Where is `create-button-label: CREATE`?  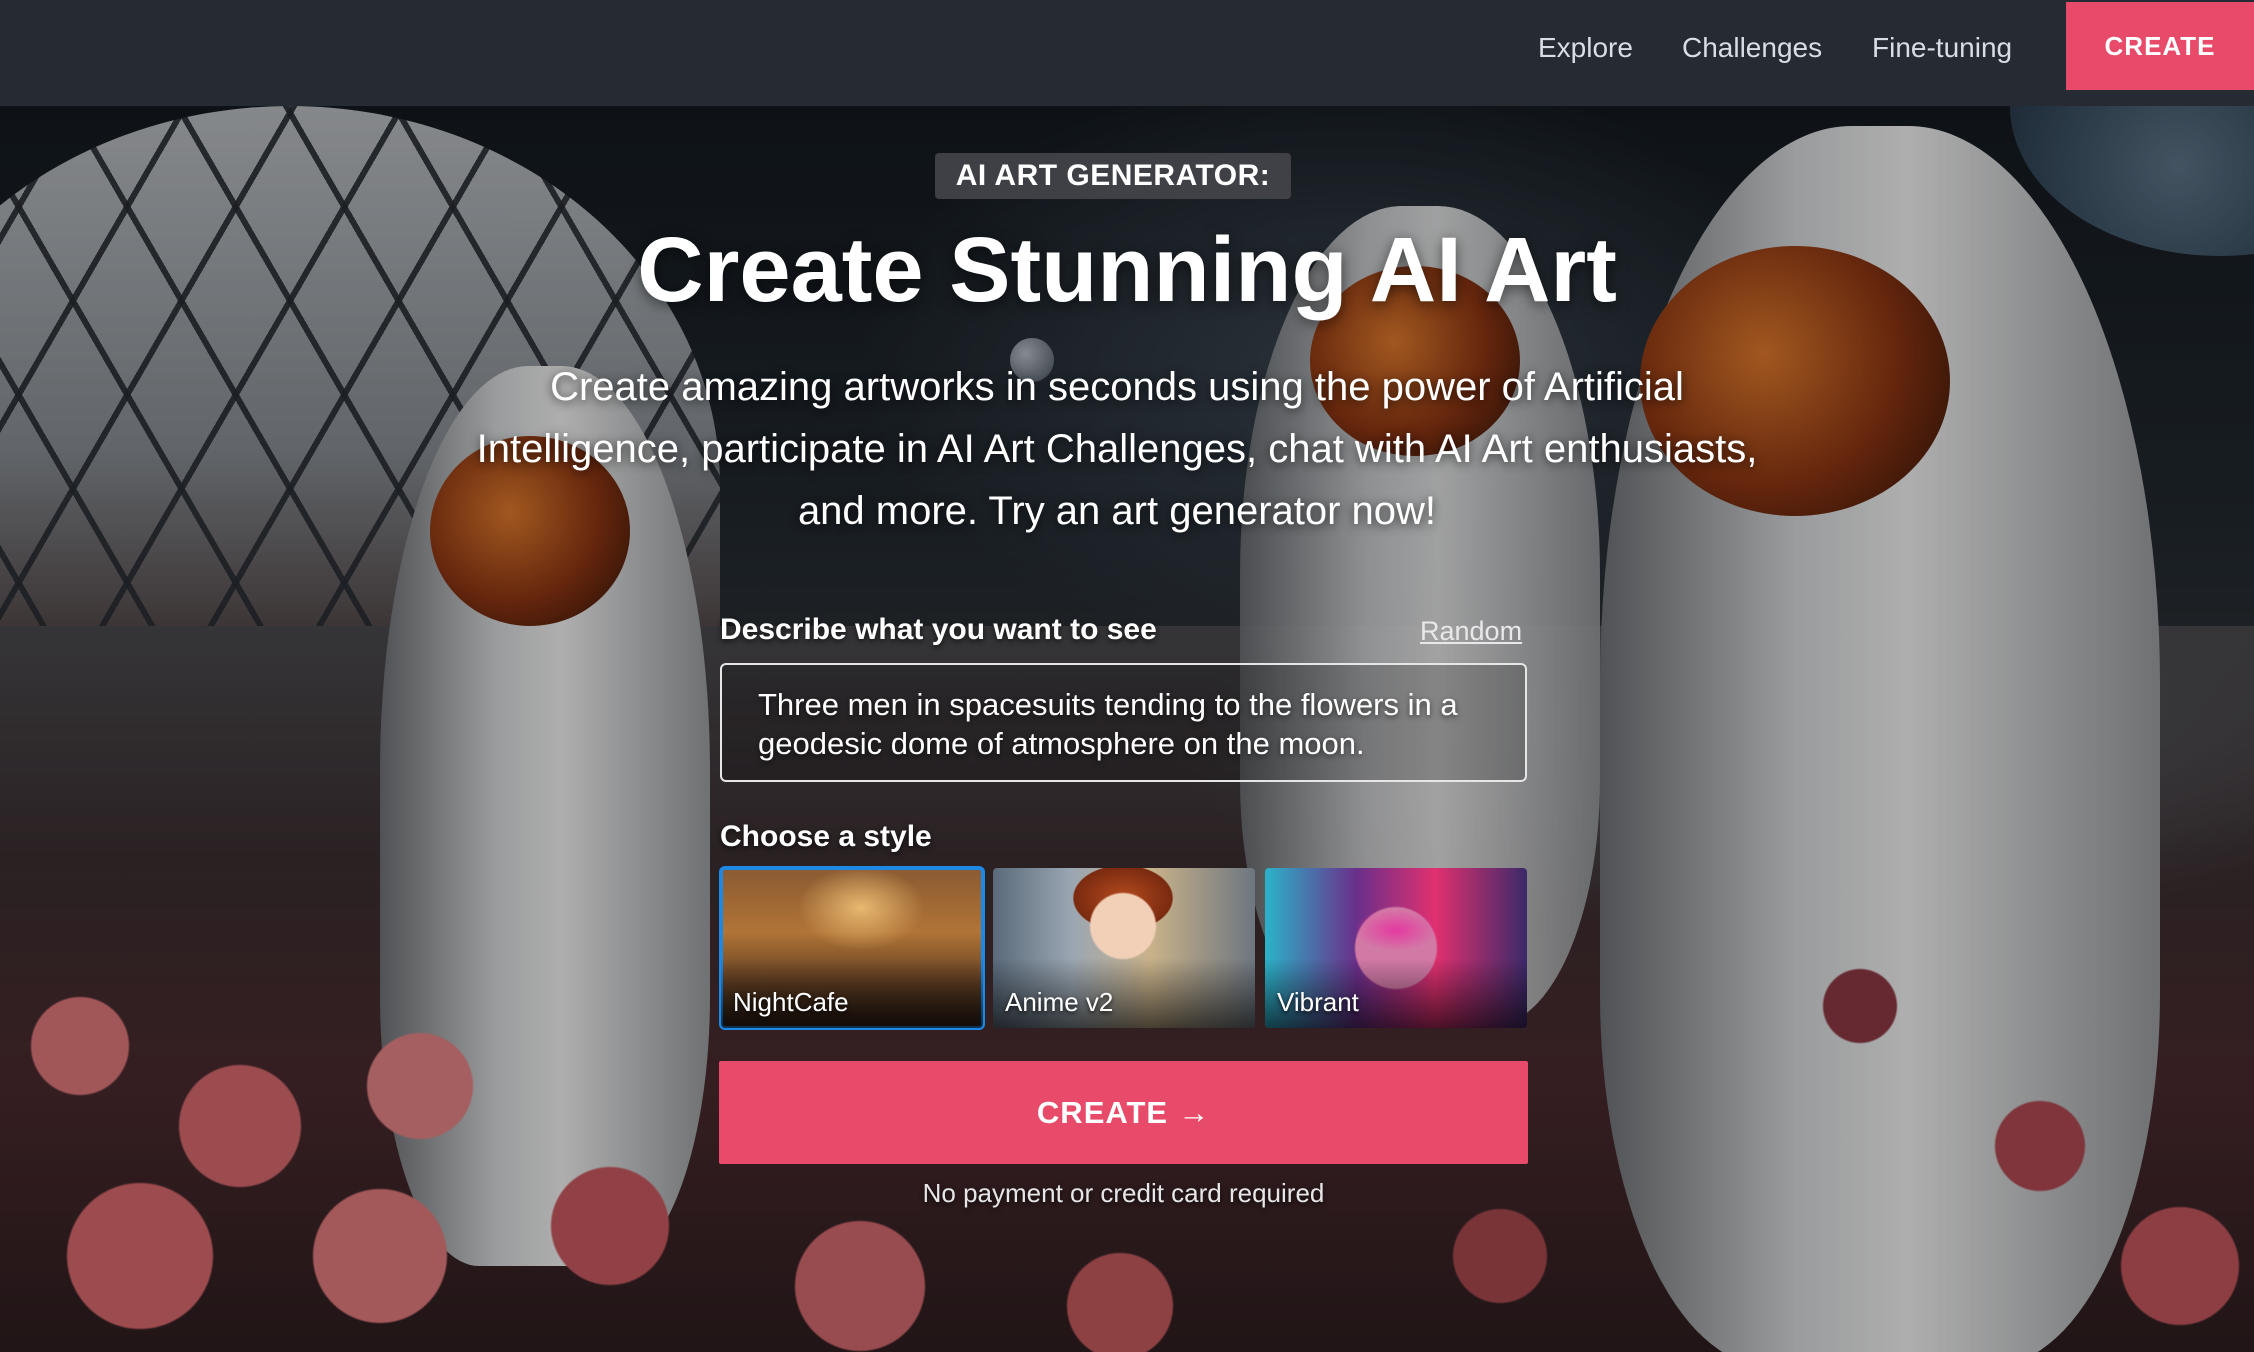
create-button-label: CREATE is located at coordinates (1102, 1112).